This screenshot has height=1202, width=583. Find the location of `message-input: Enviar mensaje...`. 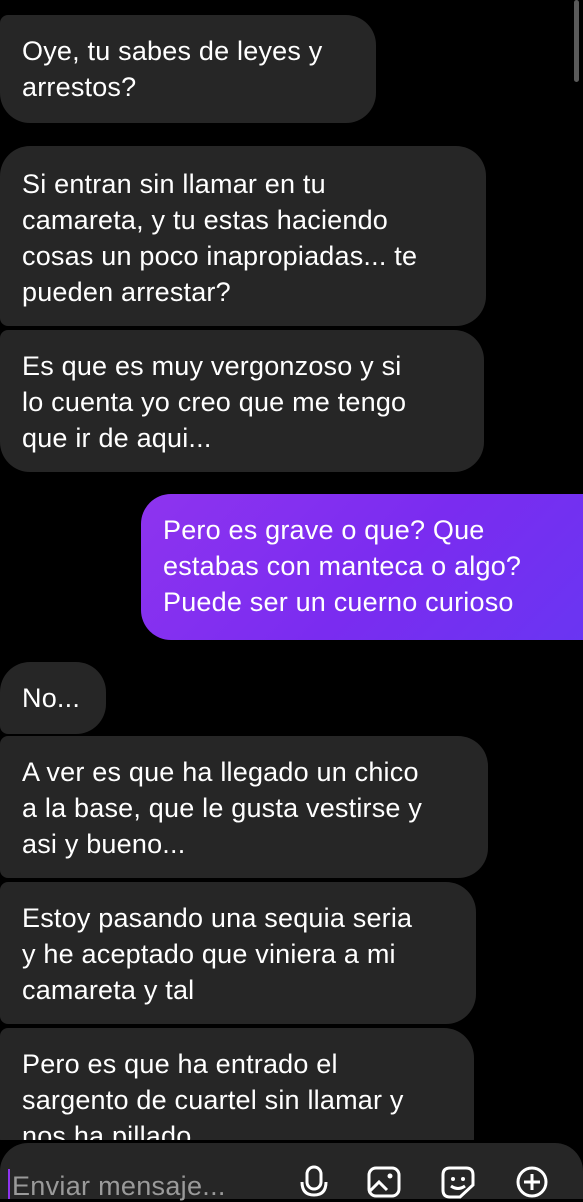

message-input: Enviar mensaje... is located at coordinates (119, 1186).